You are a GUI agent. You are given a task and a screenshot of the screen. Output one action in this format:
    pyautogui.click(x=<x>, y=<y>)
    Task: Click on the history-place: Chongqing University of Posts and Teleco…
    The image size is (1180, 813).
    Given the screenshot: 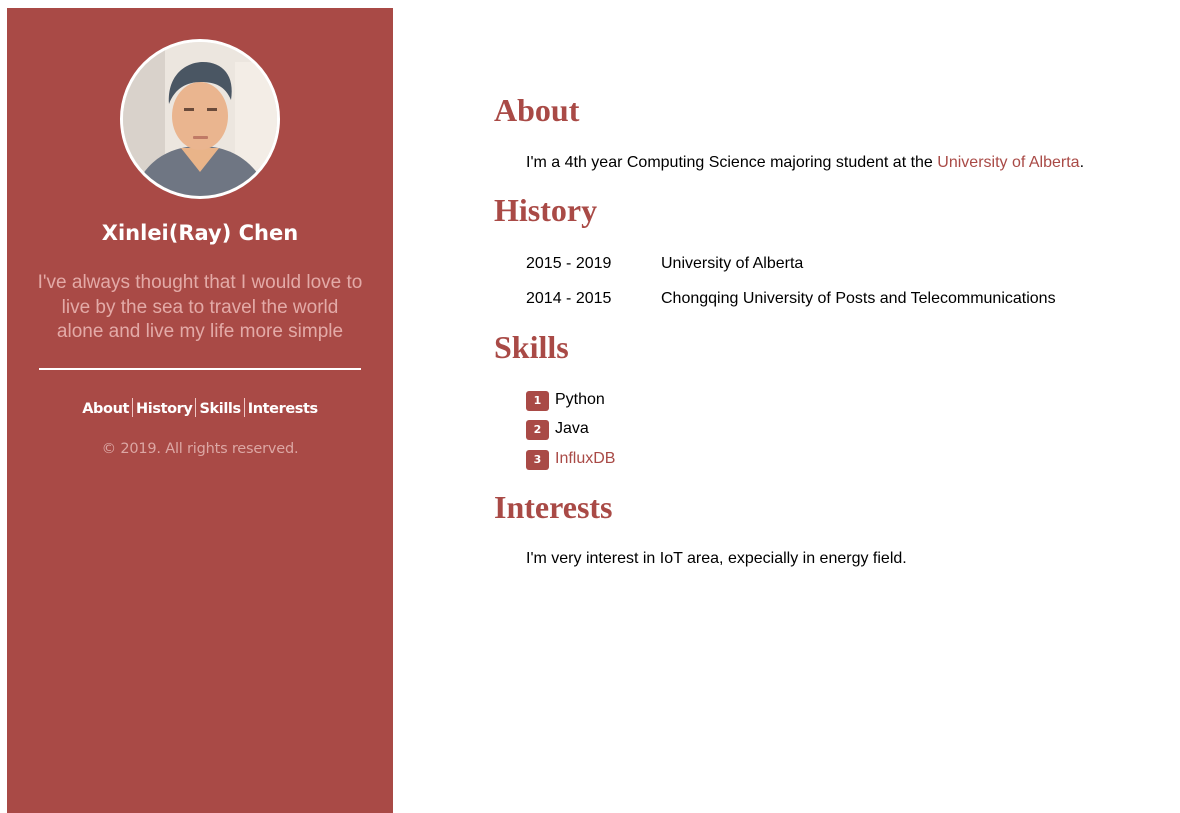 What is the action you would take?
    pyautogui.click(x=858, y=298)
    